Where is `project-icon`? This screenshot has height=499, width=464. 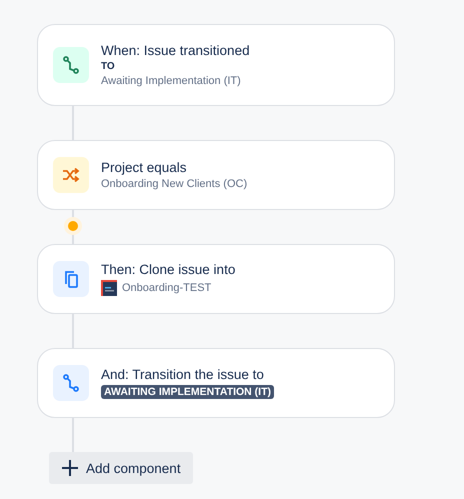 project-icon is located at coordinates (109, 288).